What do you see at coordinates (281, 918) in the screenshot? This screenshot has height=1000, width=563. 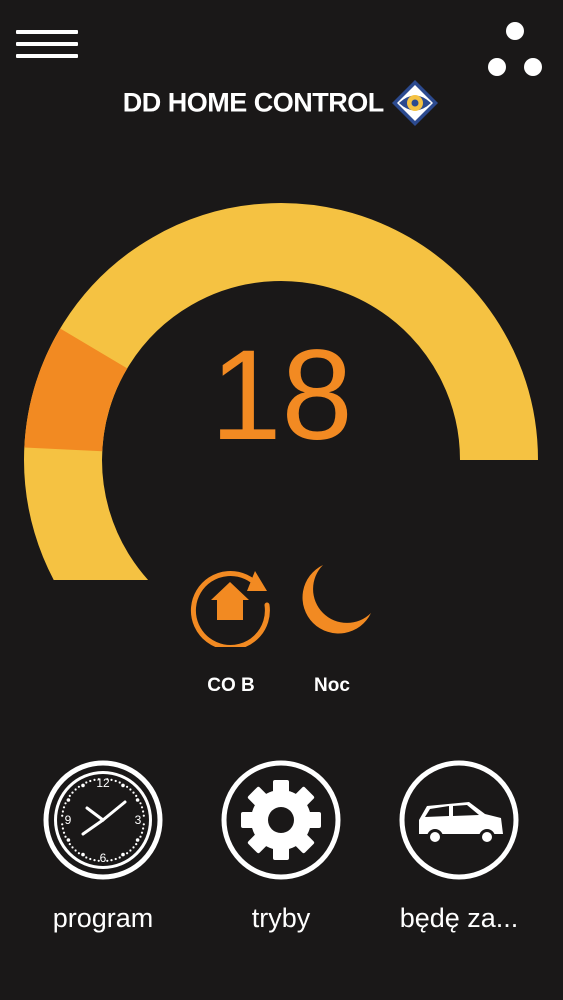 I see `modes-label: tryby` at bounding box center [281, 918].